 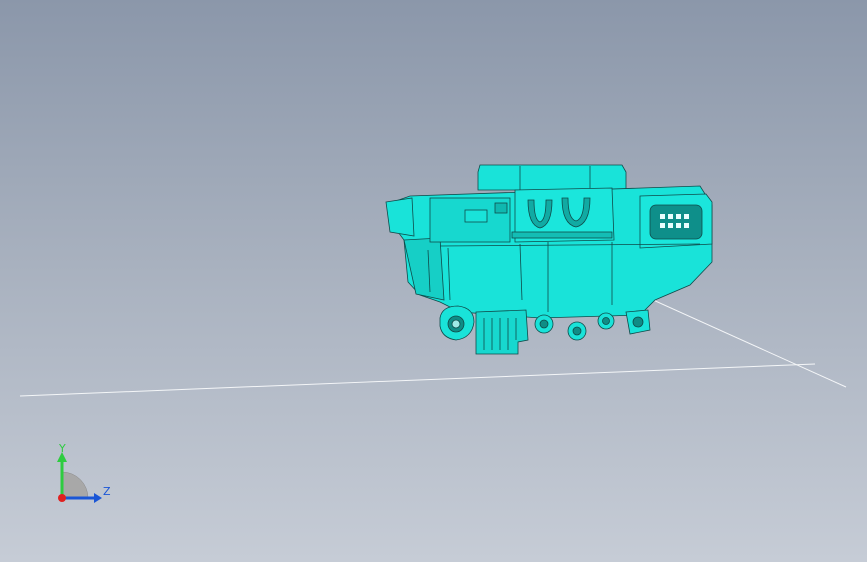 What do you see at coordinates (417, 380) in the screenshot?
I see `reference-line-horizontal` at bounding box center [417, 380].